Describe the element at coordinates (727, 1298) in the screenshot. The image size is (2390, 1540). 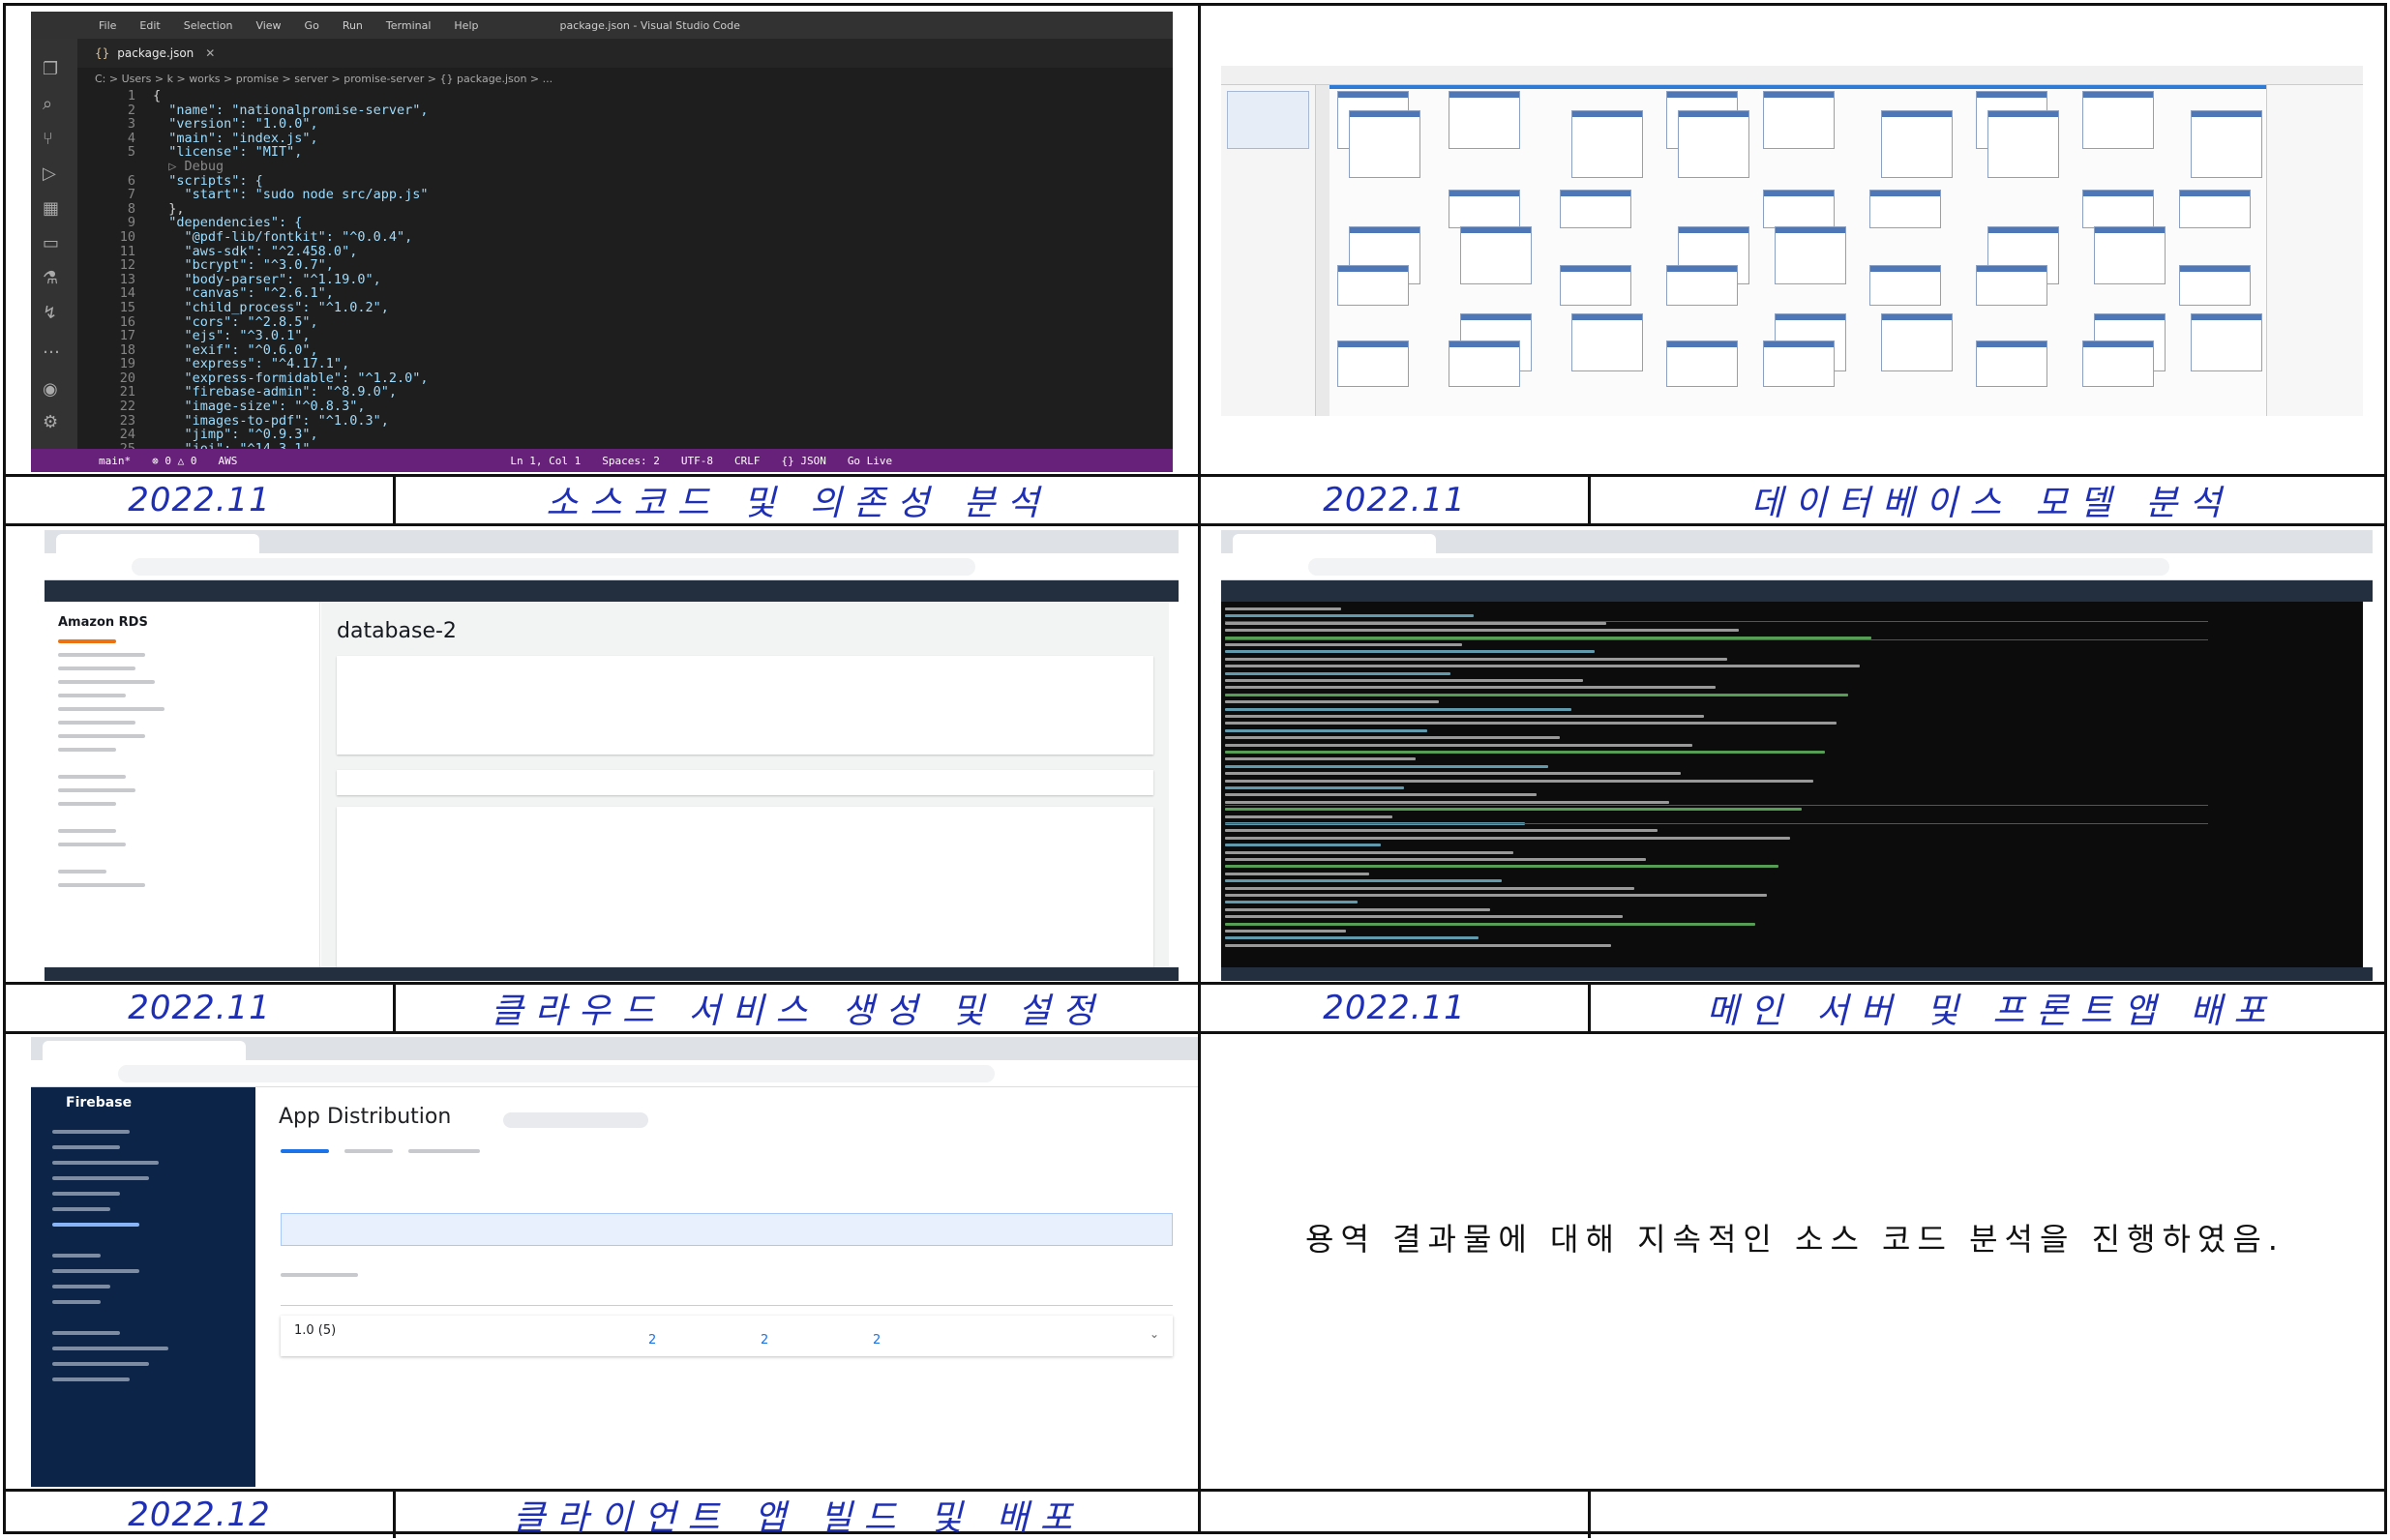
I see `search-input` at that location.